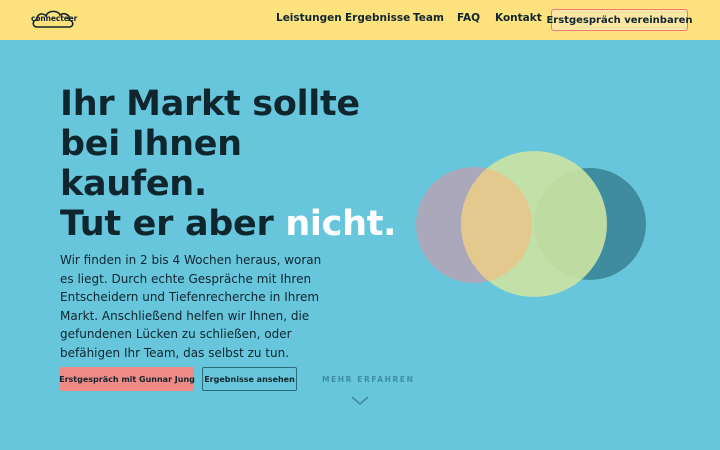 The width and height of the screenshot is (720, 450). What do you see at coordinates (468, 18) in the screenshot?
I see `nav-faq: FAQ` at bounding box center [468, 18].